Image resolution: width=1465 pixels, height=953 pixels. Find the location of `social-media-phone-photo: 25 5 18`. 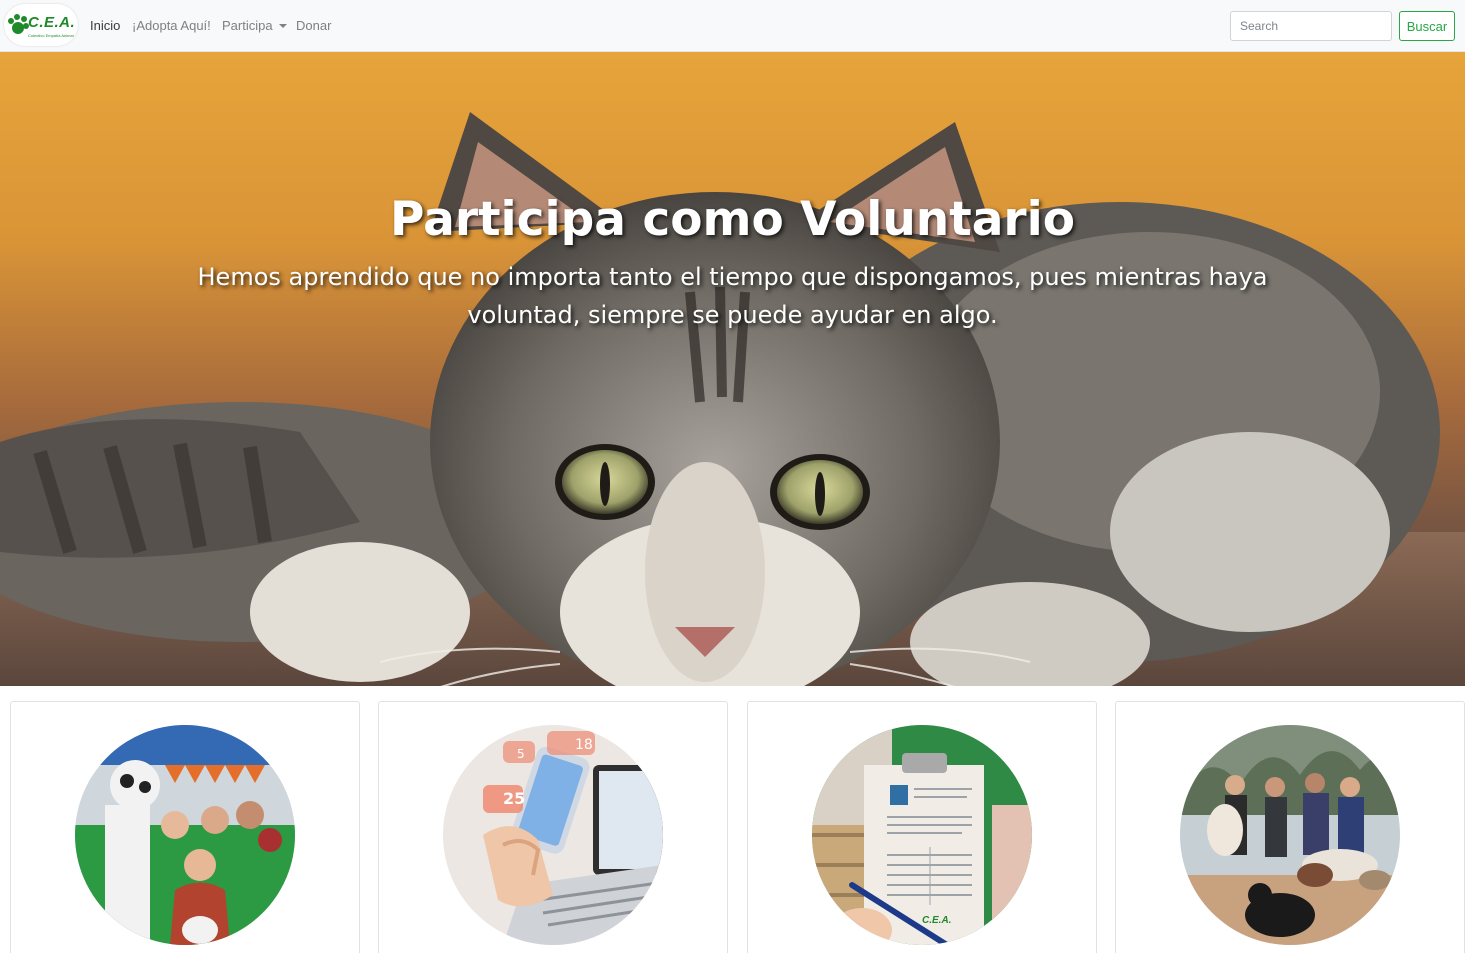

social-media-phone-photo: 25 5 18 is located at coordinates (553, 835).